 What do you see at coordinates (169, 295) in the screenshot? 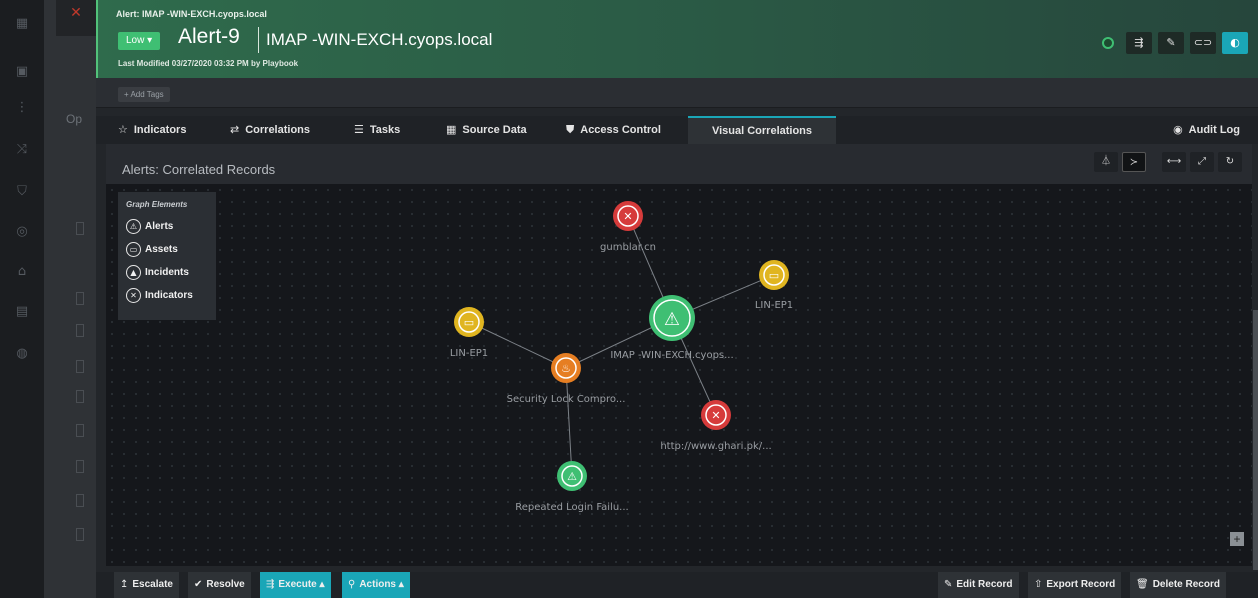
I see `legend-item-label: Indicators` at bounding box center [169, 295].